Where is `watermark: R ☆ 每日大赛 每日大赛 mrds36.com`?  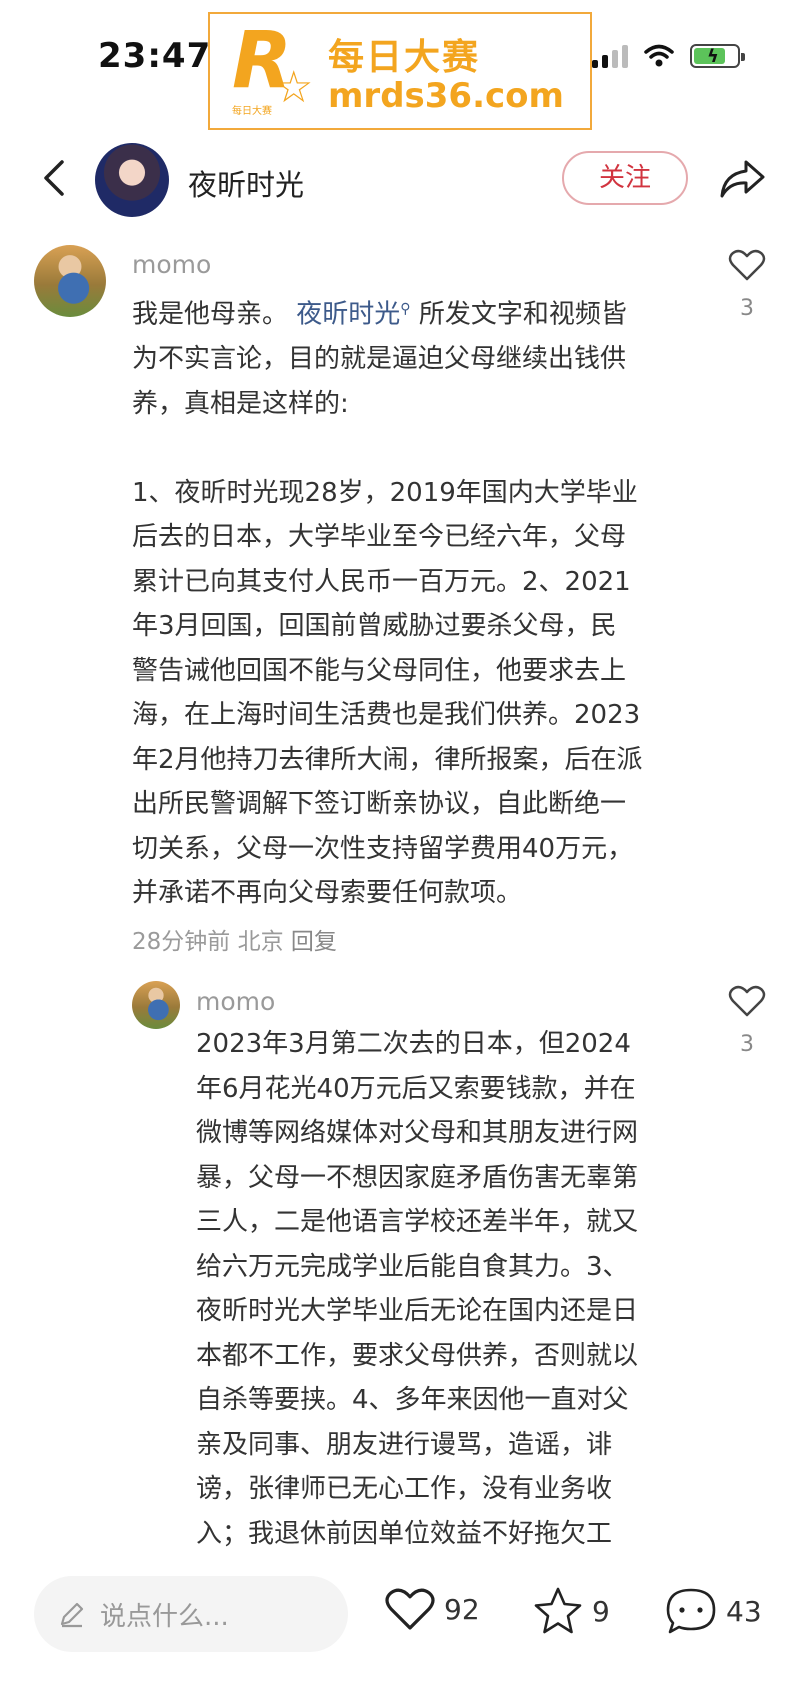
watermark: R ☆ 每日大赛 每日大赛 mrds36.com is located at coordinates (400, 71).